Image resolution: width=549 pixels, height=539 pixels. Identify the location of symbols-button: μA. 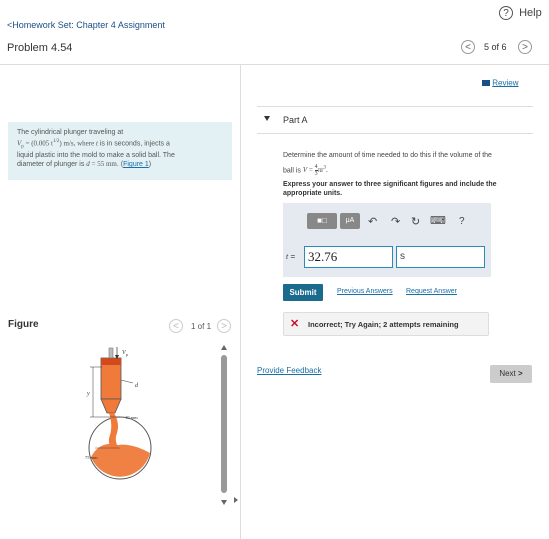
(350, 221).